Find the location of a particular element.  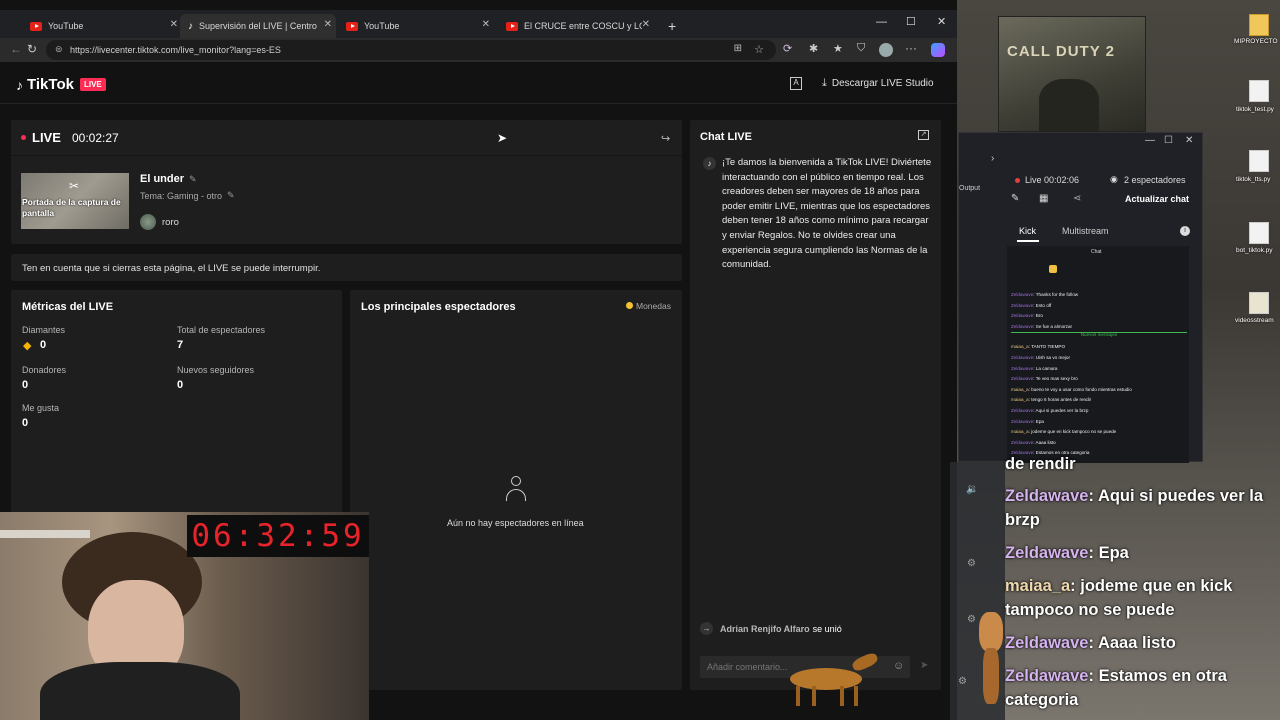

chat-label: Chat is located at coordinates (1096, 252).